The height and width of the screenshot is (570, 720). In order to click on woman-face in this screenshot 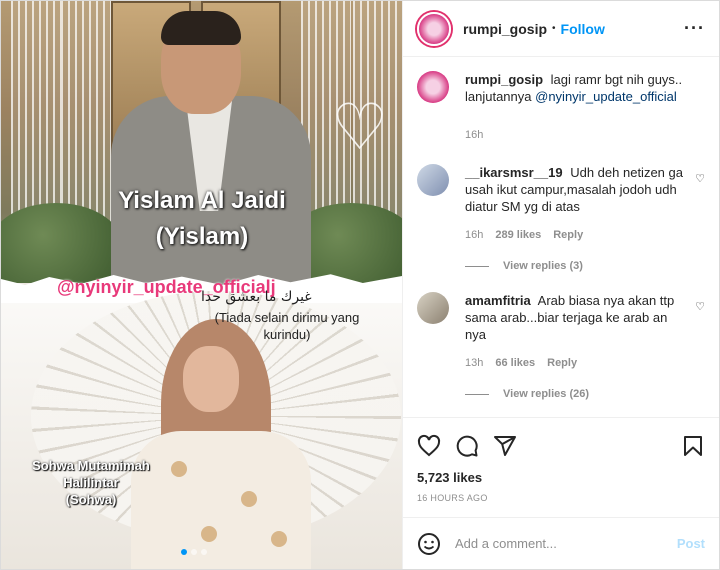, I will do `click(211, 379)`.